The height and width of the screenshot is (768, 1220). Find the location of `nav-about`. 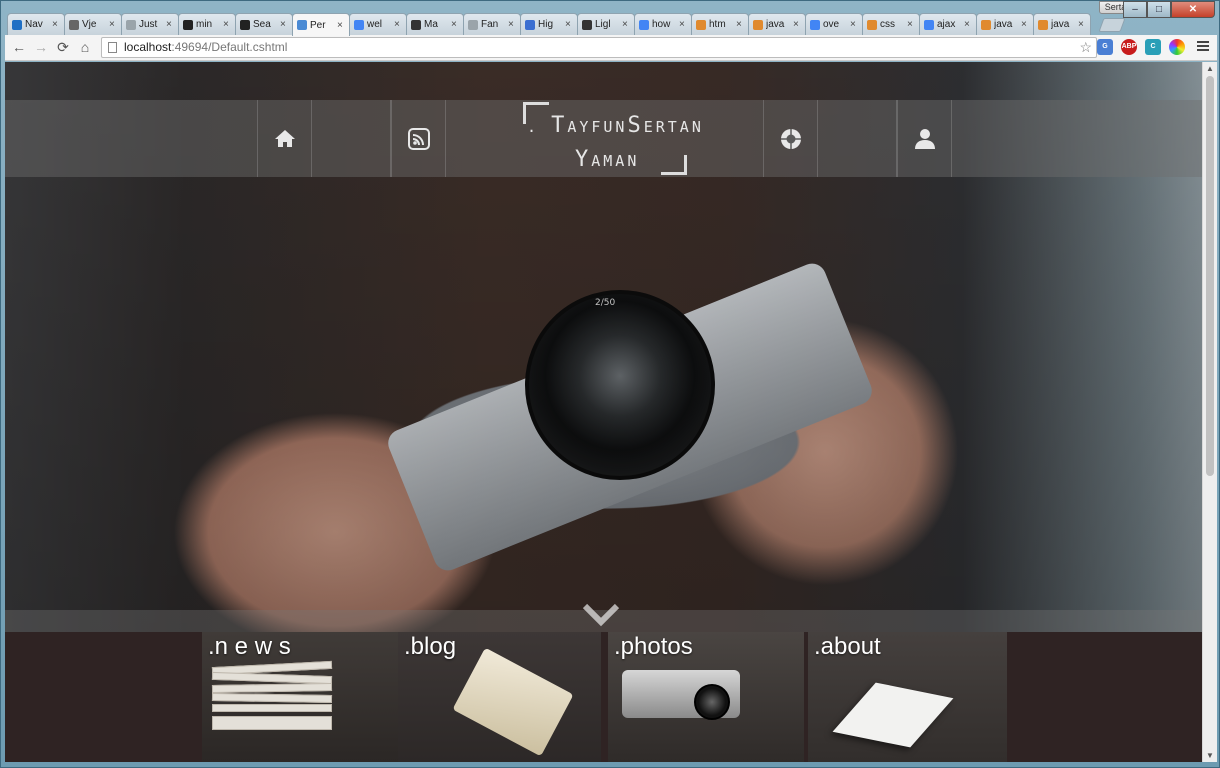

nav-about is located at coordinates (924, 138).